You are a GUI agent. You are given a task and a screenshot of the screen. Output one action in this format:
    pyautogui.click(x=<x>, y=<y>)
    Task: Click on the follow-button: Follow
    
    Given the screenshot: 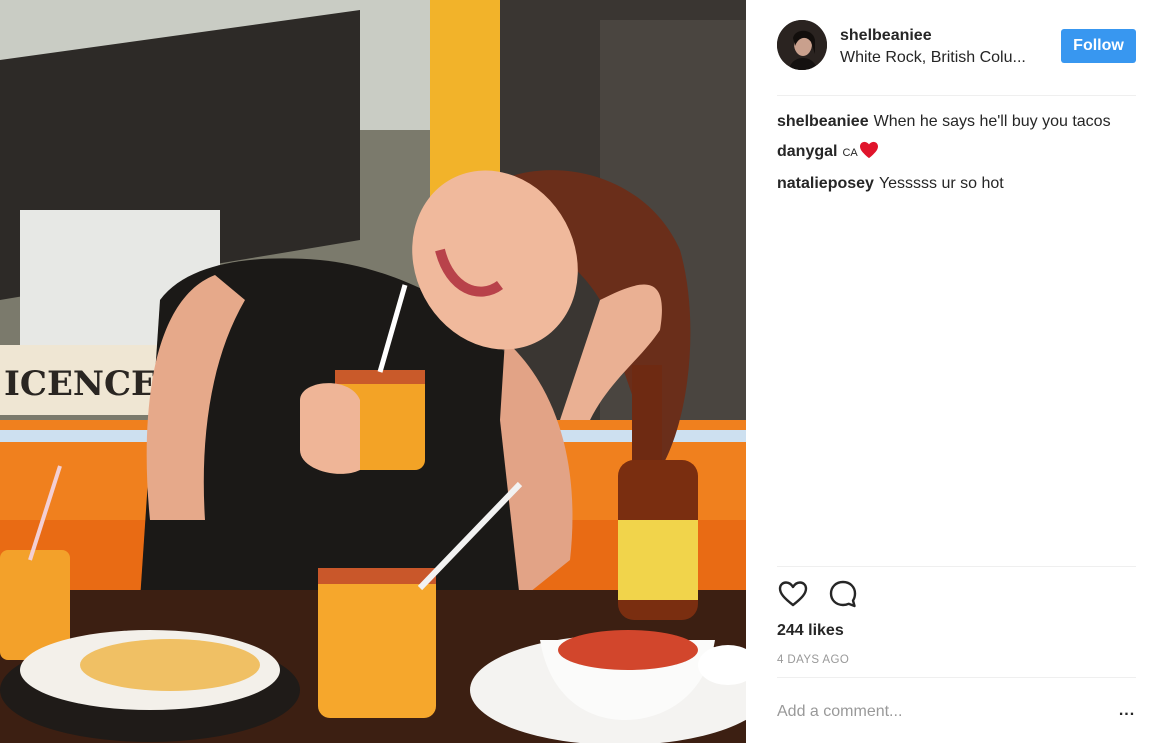 What is the action you would take?
    pyautogui.click(x=1098, y=46)
    